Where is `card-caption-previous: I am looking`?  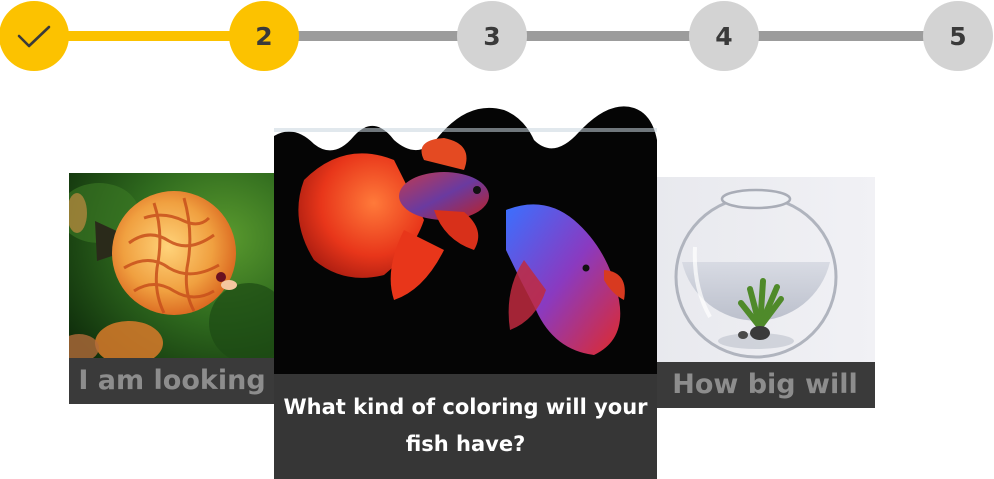 card-caption-previous: I am looking is located at coordinates (172, 381).